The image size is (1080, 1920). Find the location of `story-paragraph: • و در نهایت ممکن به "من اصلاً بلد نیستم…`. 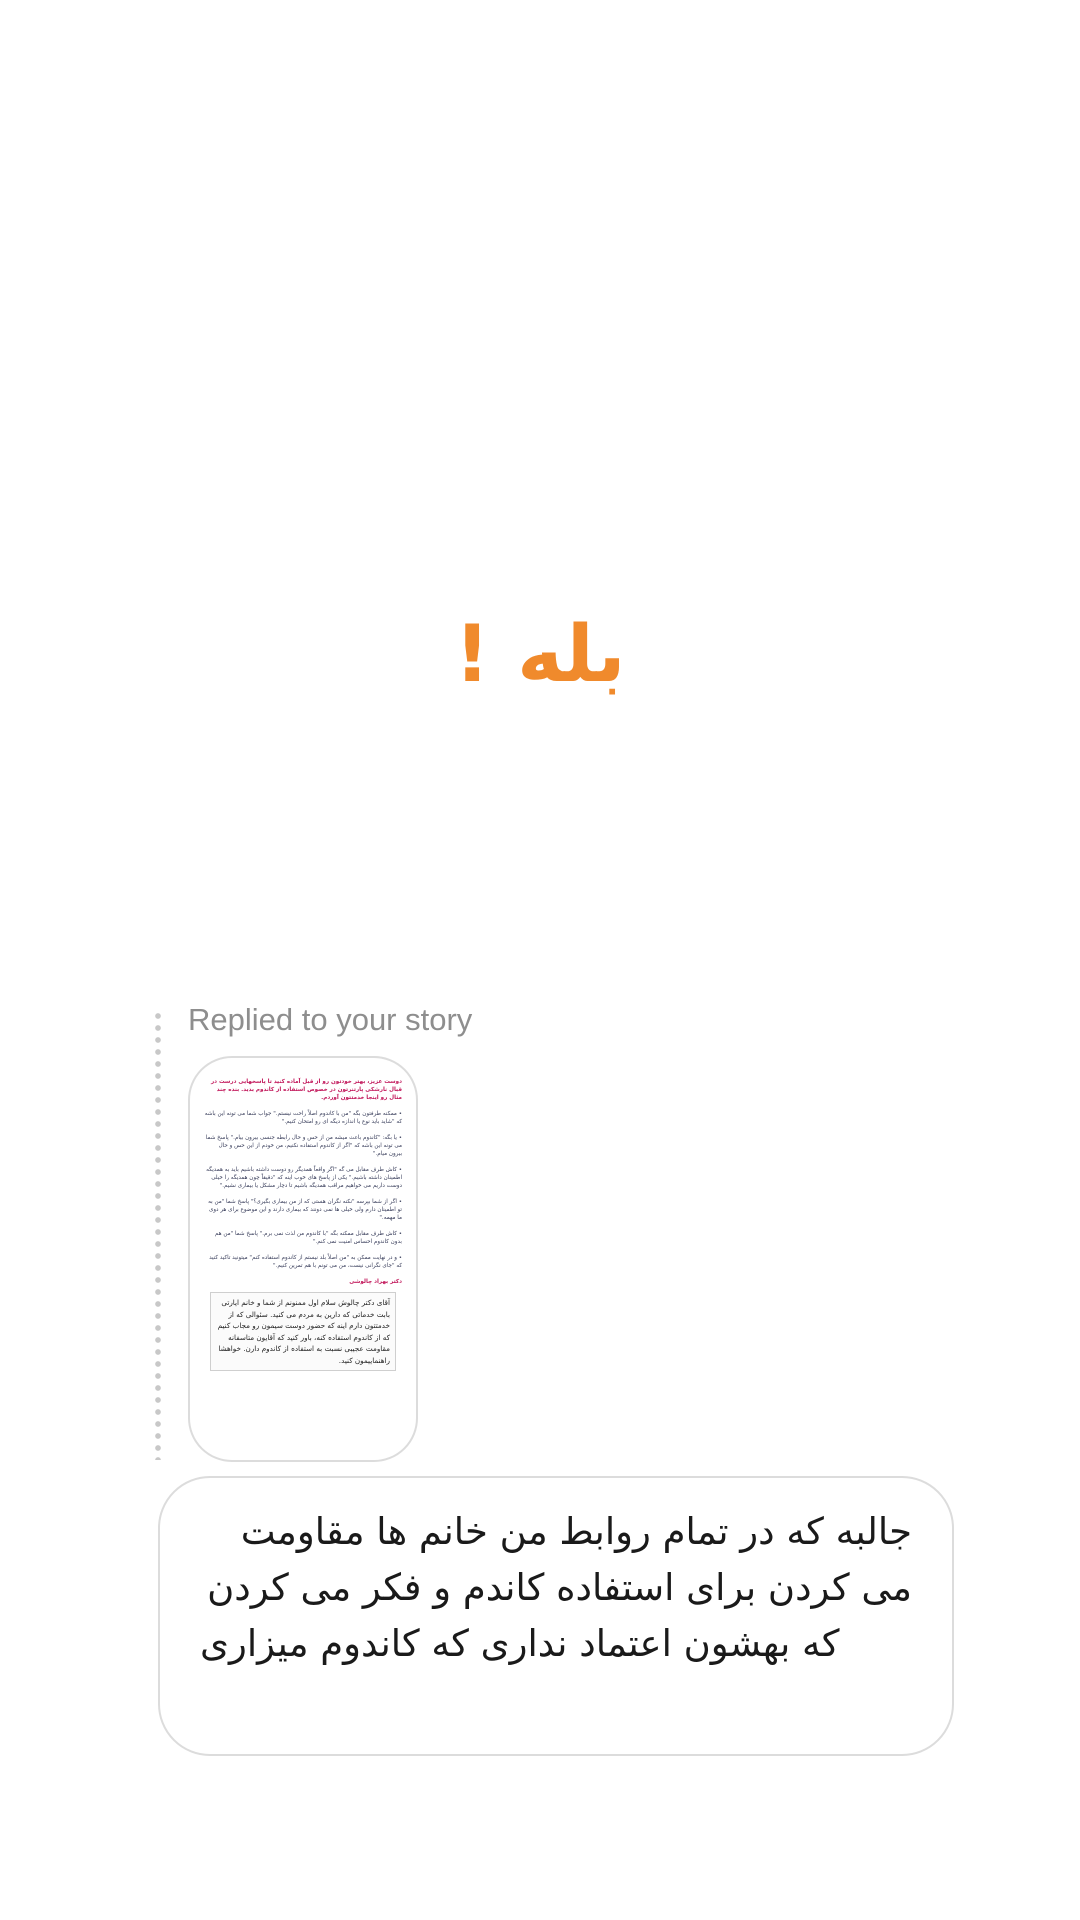

story-paragraph: • و در نهایت ممکن به "من اصلاً بلد نیستم… is located at coordinates (305, 1262).